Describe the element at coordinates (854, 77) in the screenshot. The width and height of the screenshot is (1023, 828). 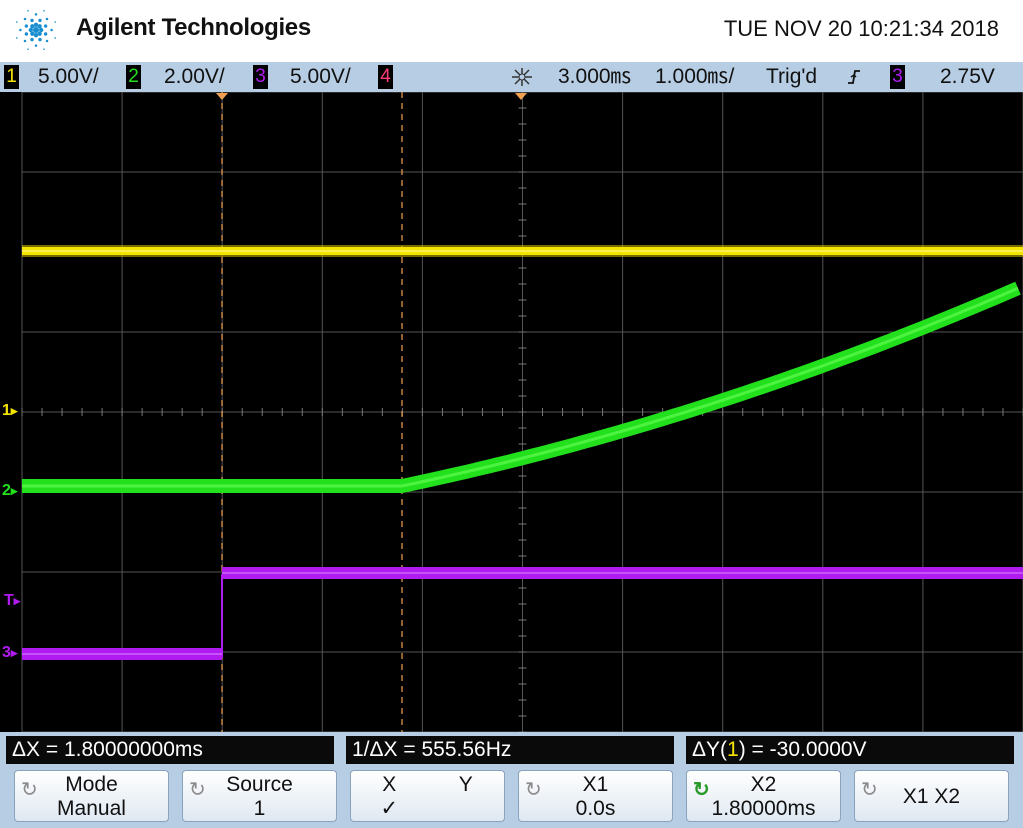
I see `rising-edge-icon` at that location.